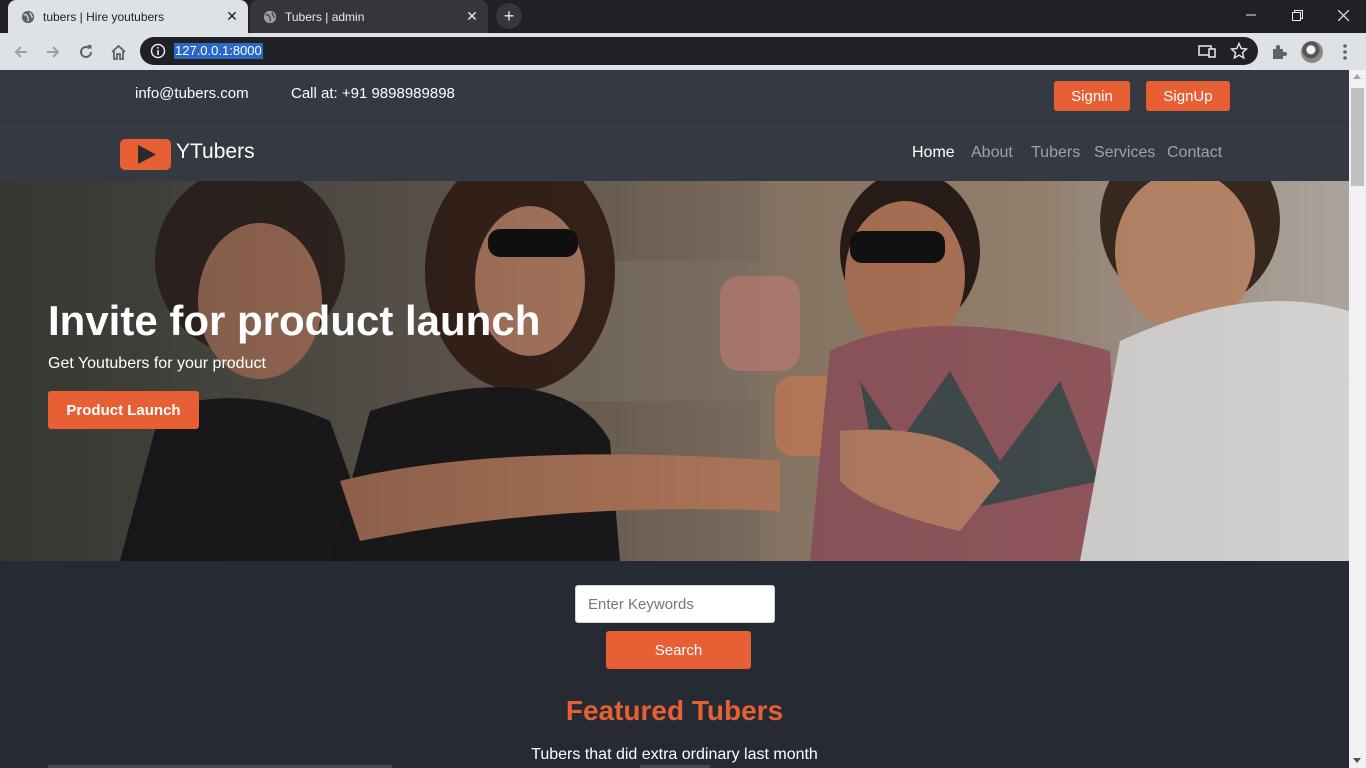 The image size is (1366, 768). What do you see at coordinates (1207, 51) in the screenshot?
I see `cast-icon` at bounding box center [1207, 51].